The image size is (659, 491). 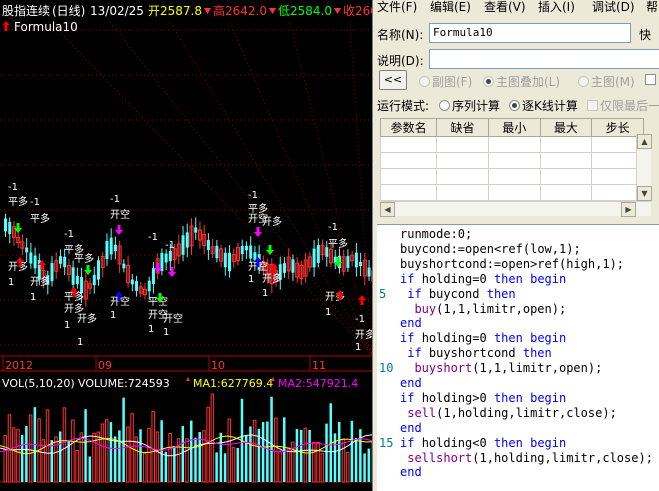 What do you see at coordinates (445, 81) in the screenshot?
I see `chart-mode-sub: 副图(F)` at bounding box center [445, 81].